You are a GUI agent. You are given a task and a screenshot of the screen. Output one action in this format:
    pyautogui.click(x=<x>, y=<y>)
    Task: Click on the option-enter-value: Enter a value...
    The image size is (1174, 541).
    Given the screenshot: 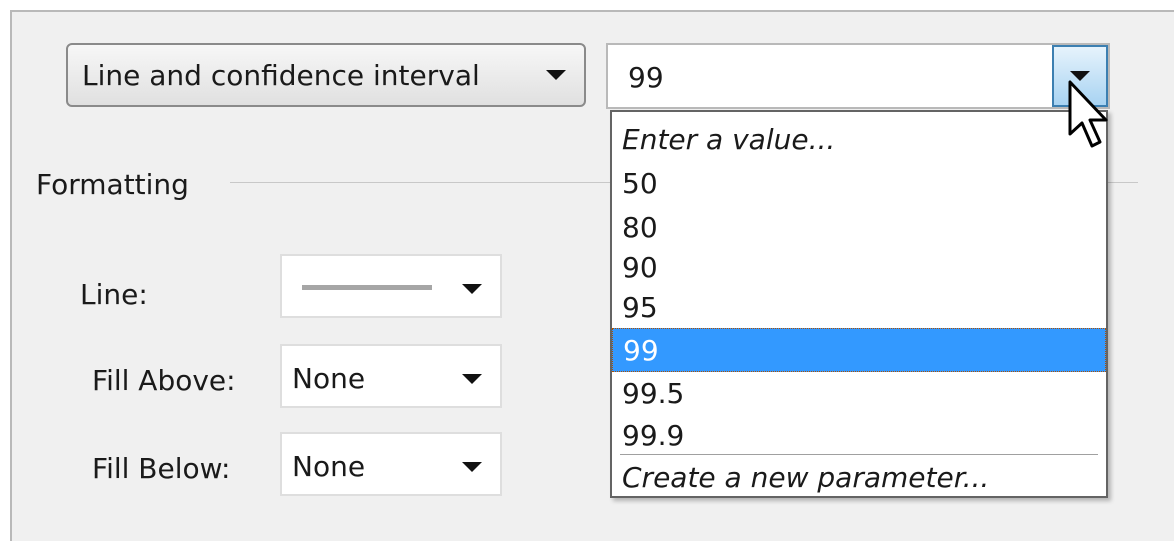 What is the action you would take?
    pyautogui.click(x=859, y=140)
    